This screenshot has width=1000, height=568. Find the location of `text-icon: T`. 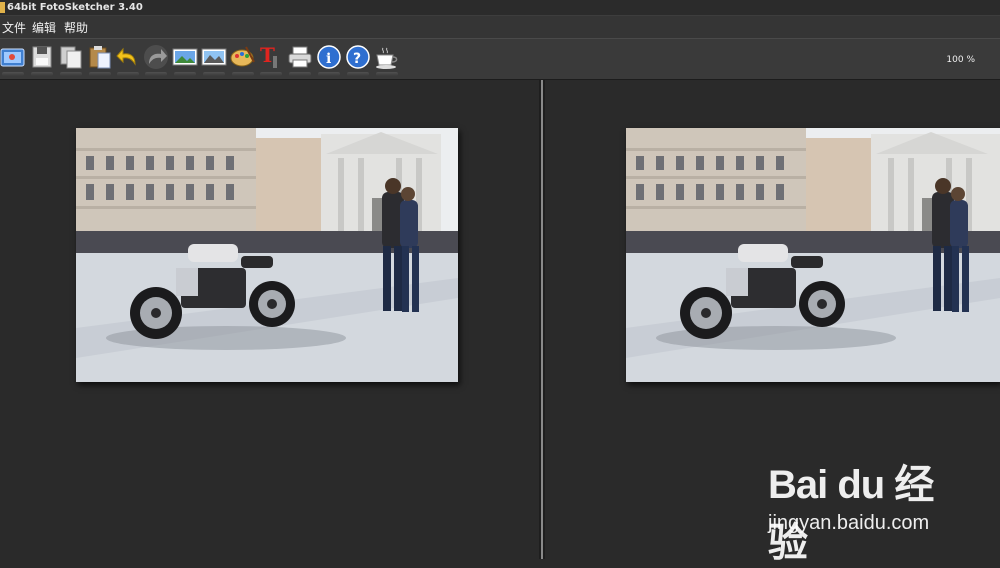

text-icon: T is located at coordinates (268, 56).